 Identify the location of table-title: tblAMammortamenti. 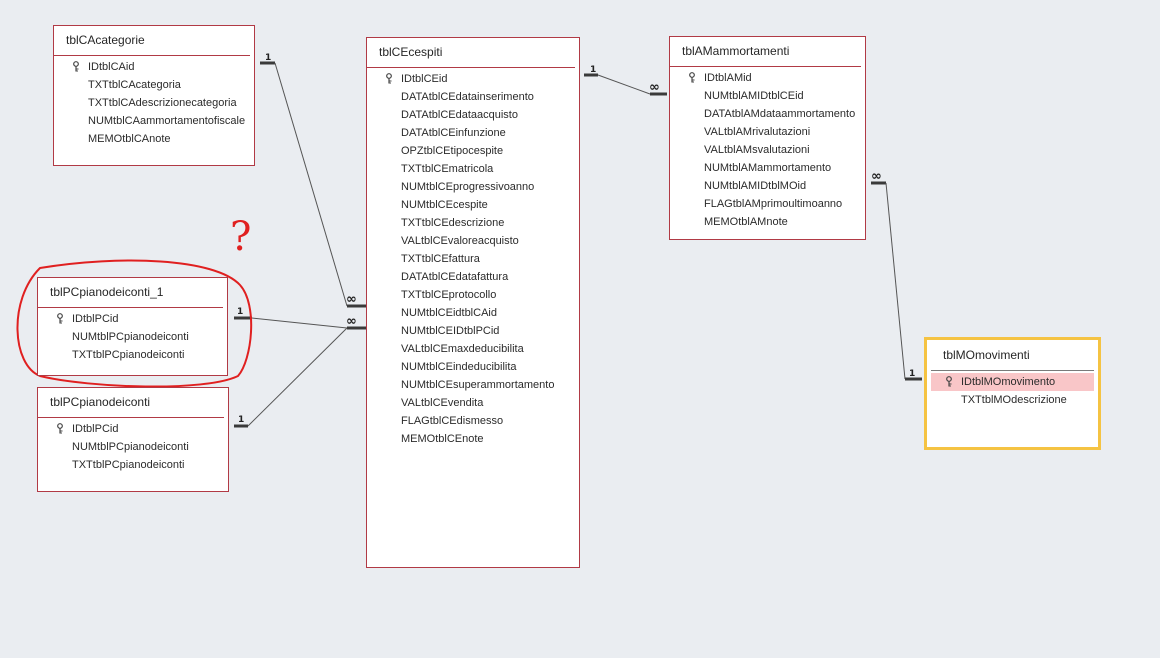
(765, 52).